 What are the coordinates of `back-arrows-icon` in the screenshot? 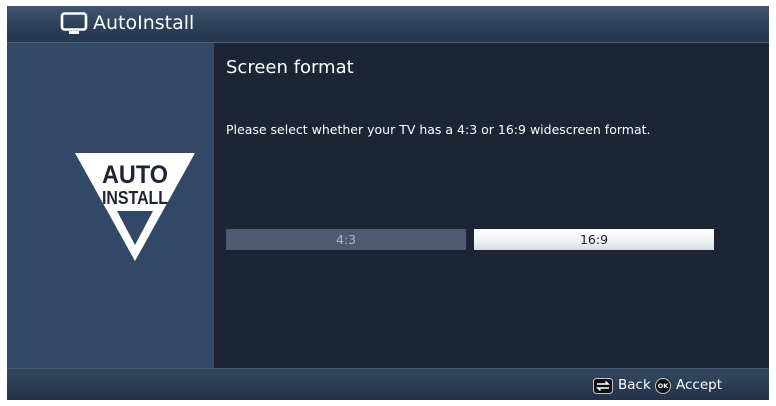 It's located at (603, 386).